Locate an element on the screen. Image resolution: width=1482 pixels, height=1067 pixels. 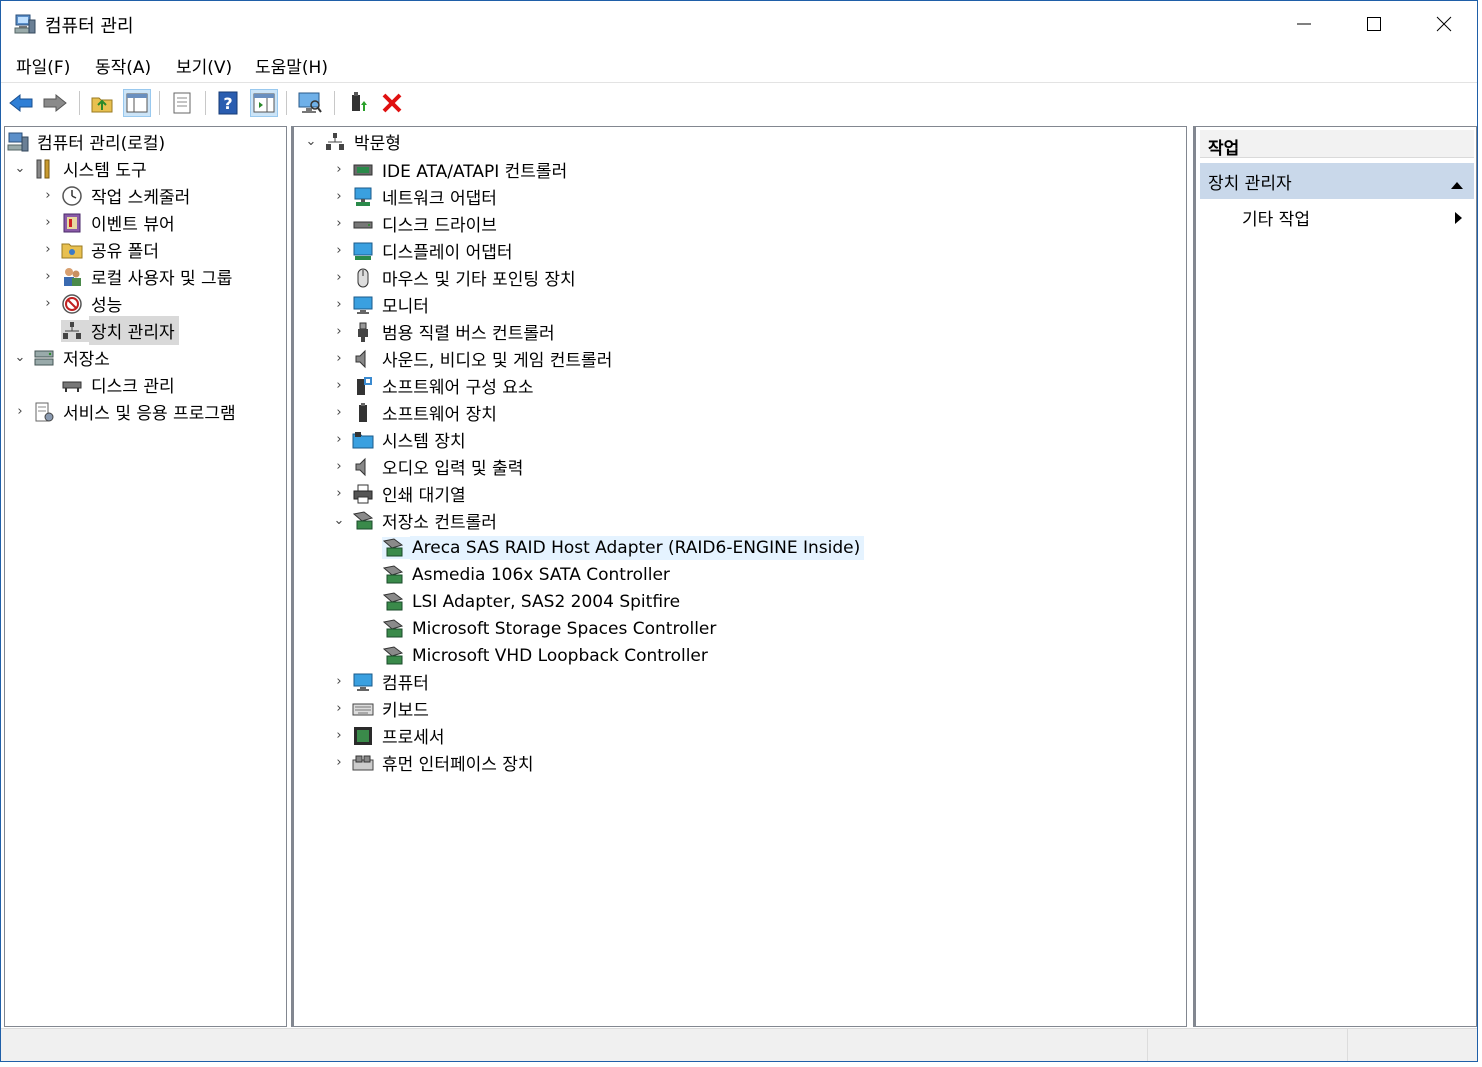
maximize-button is located at coordinates (1374, 24).